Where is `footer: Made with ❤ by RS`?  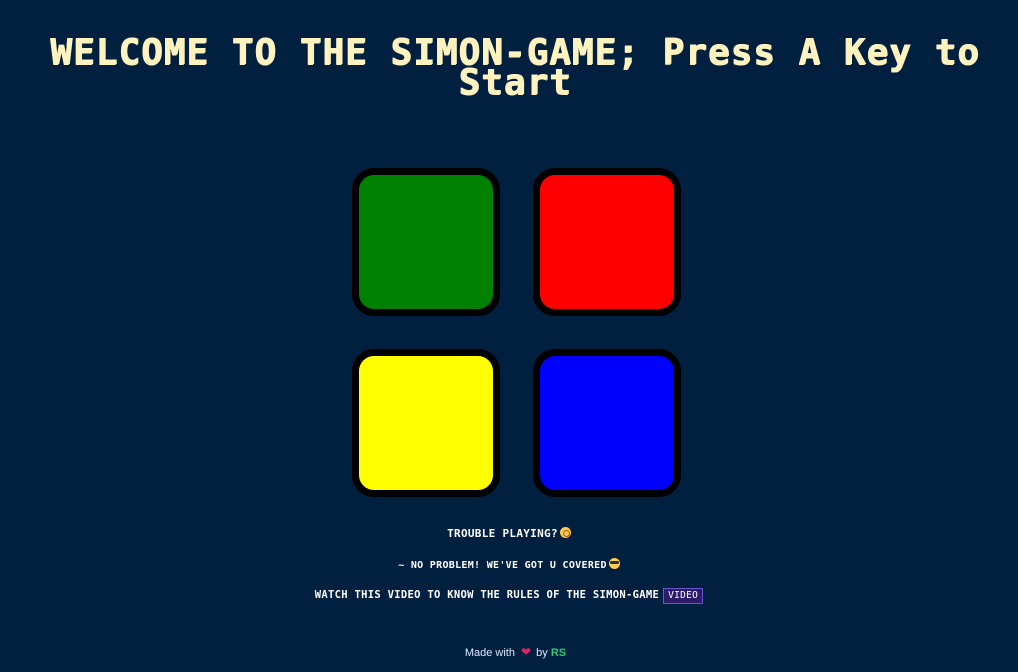 footer: Made with ❤ by RS is located at coordinates (509, 652).